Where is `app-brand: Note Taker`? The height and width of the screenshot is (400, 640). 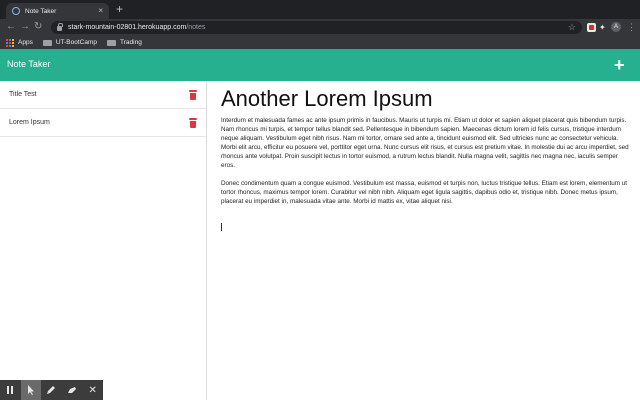
app-brand: Note Taker is located at coordinates (28, 64).